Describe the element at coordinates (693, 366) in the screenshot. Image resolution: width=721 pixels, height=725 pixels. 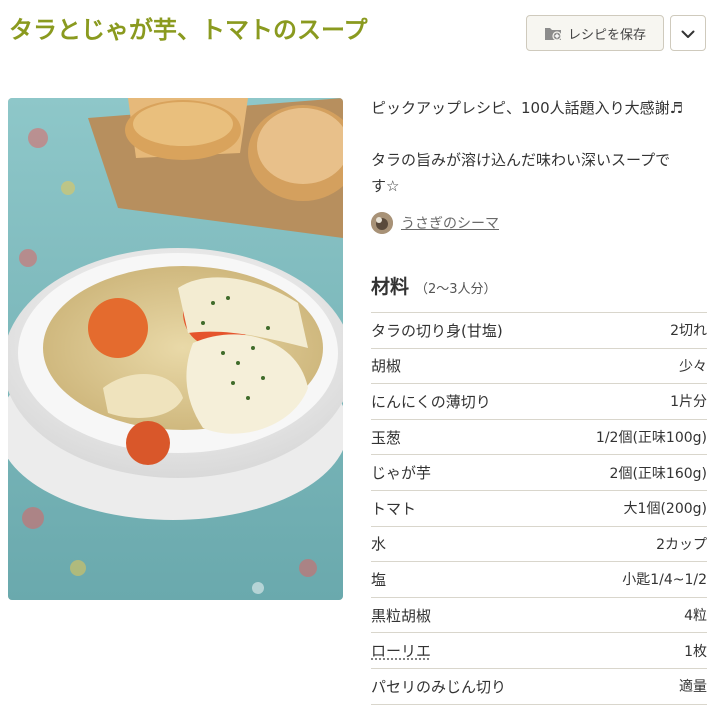
I see `ingredient-quantity: 少々` at that location.